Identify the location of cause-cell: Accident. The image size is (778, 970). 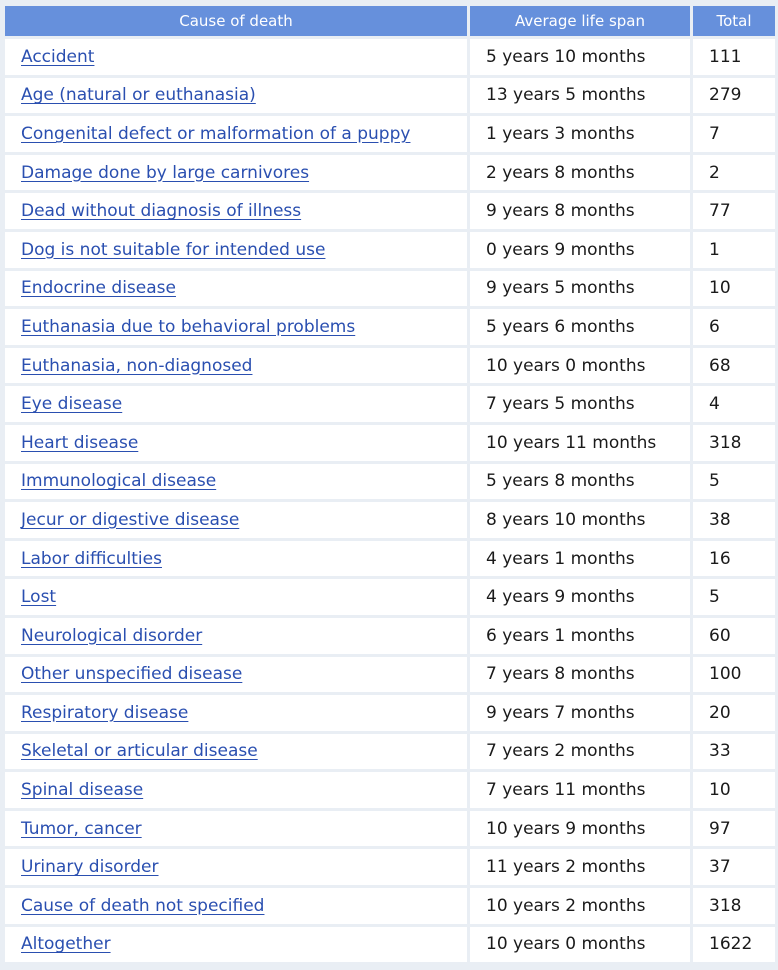
(236, 57).